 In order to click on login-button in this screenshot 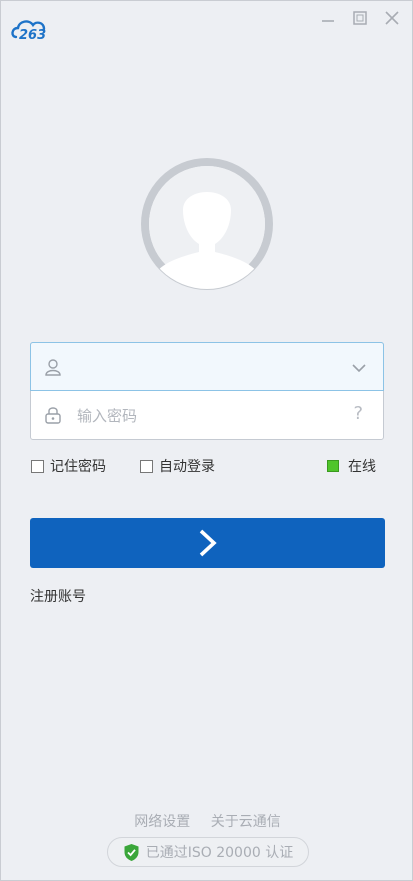, I will do `click(207, 543)`.